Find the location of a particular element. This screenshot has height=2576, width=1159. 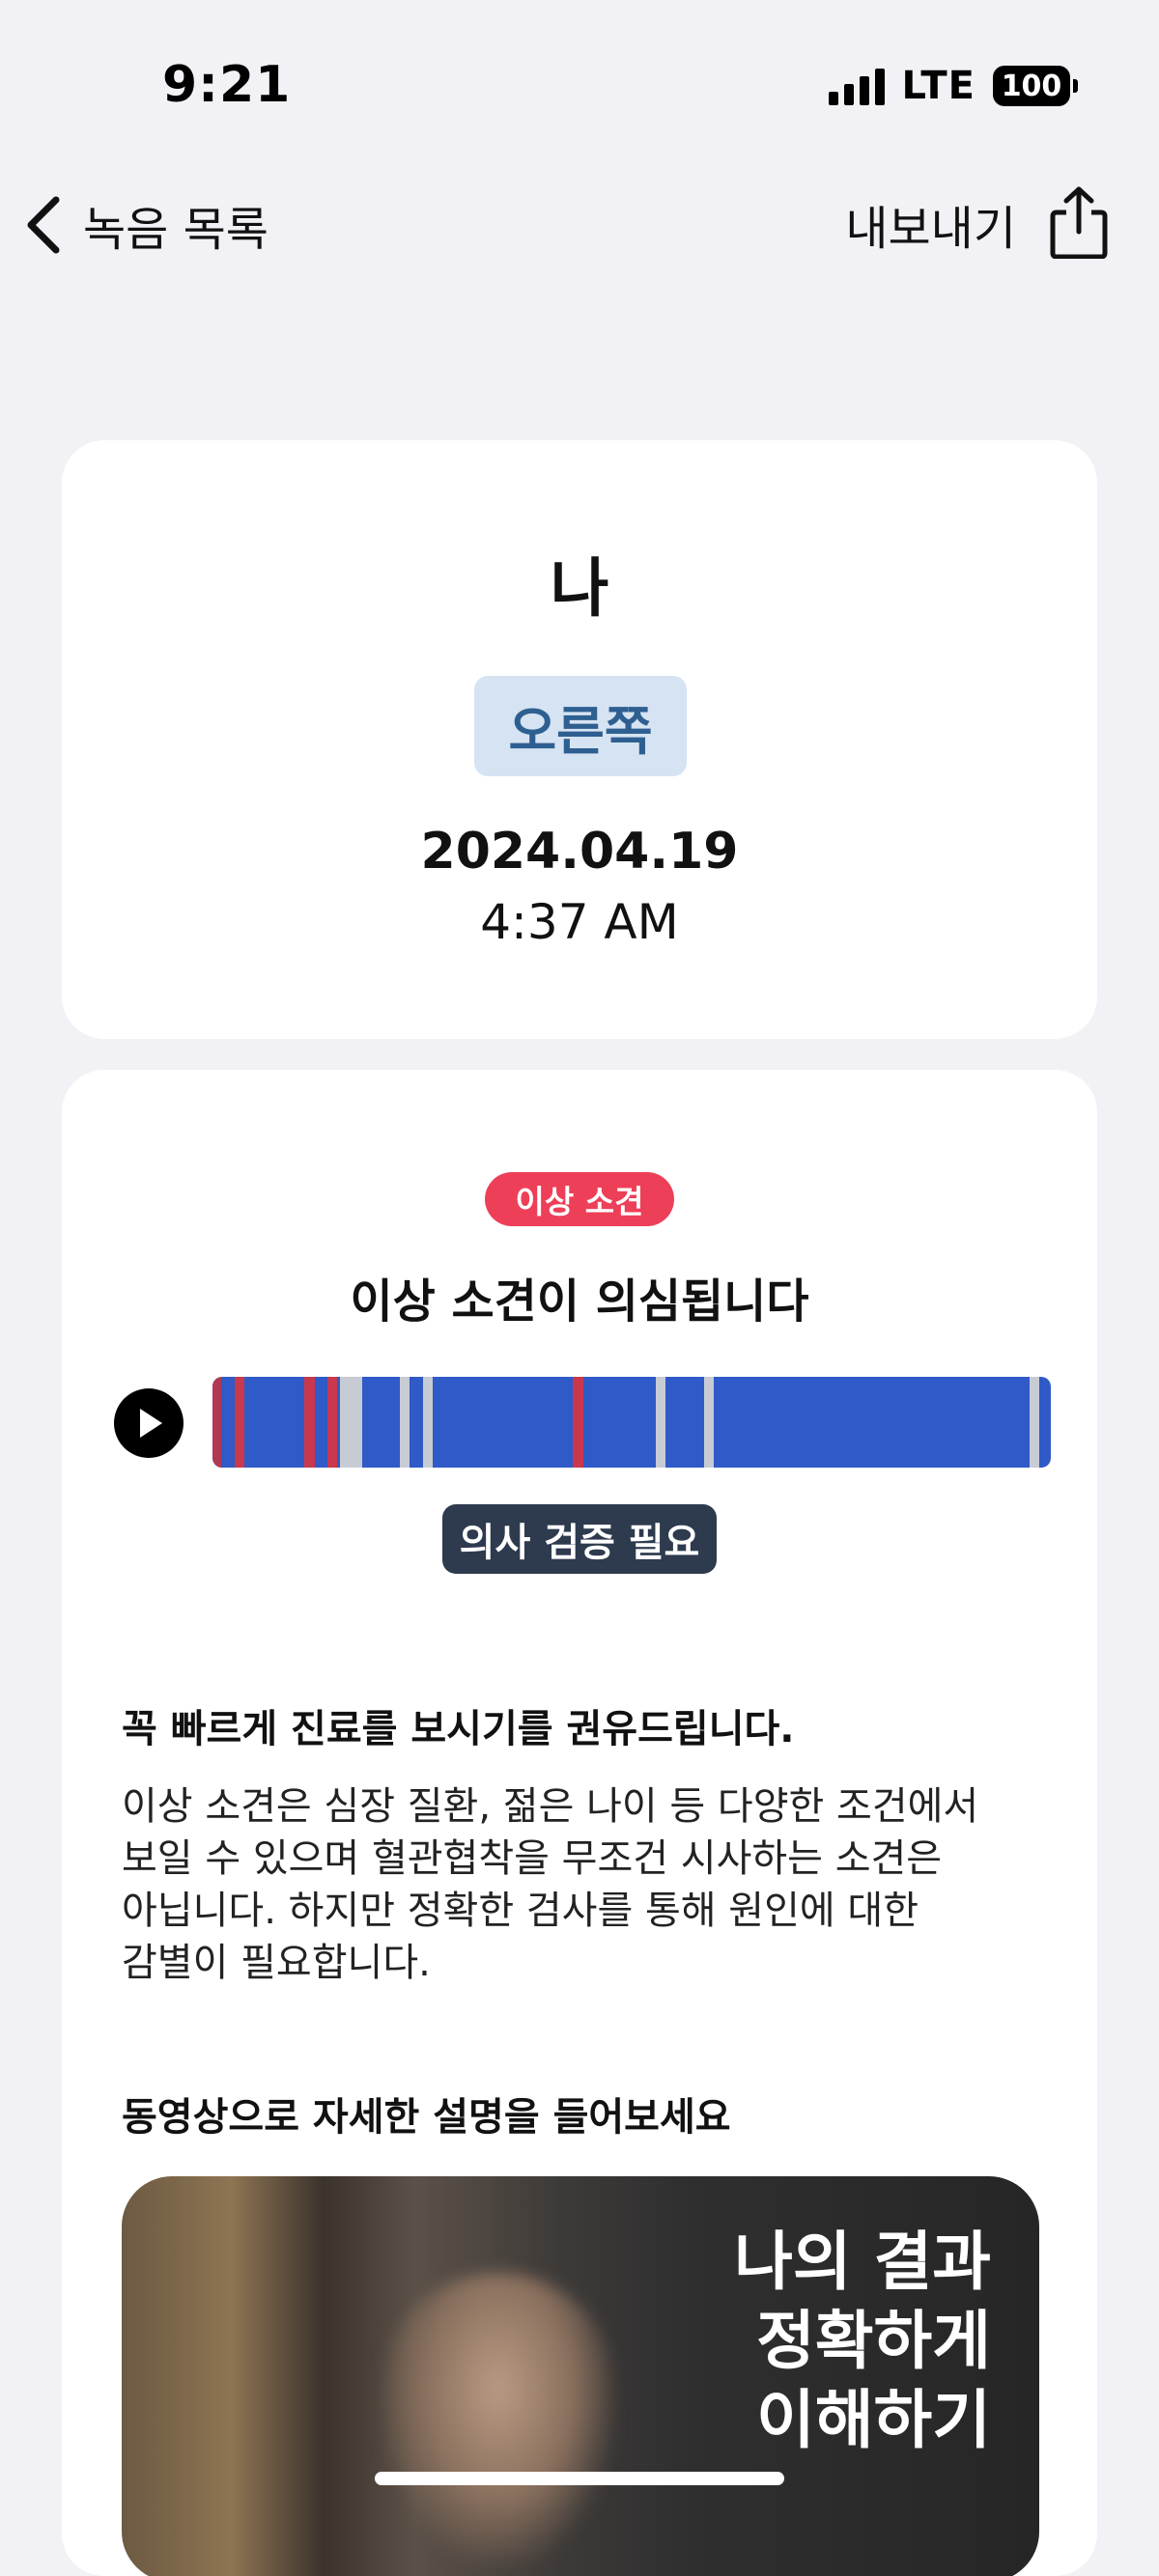

advice-line: 이상 소견은 심장 질환, 젊은 나이 등 다양한 조건에서 is located at coordinates (550, 1807).